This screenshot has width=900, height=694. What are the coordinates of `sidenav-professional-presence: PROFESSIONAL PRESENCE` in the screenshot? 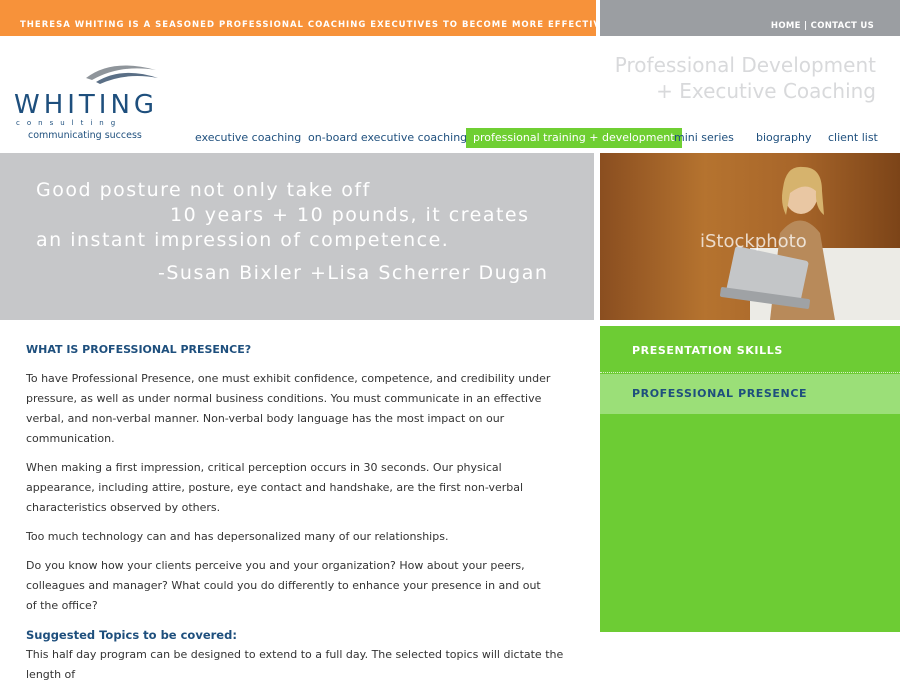 It's located at (750, 394).